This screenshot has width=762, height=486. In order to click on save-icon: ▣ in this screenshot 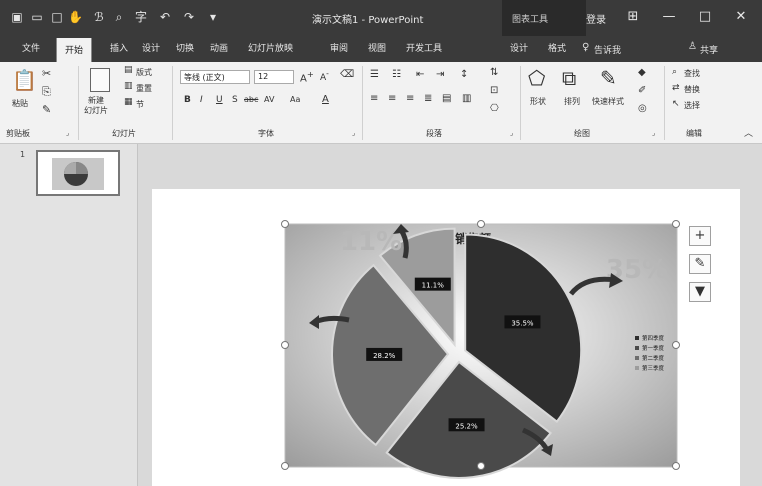, I will do `click(17, 17)`.